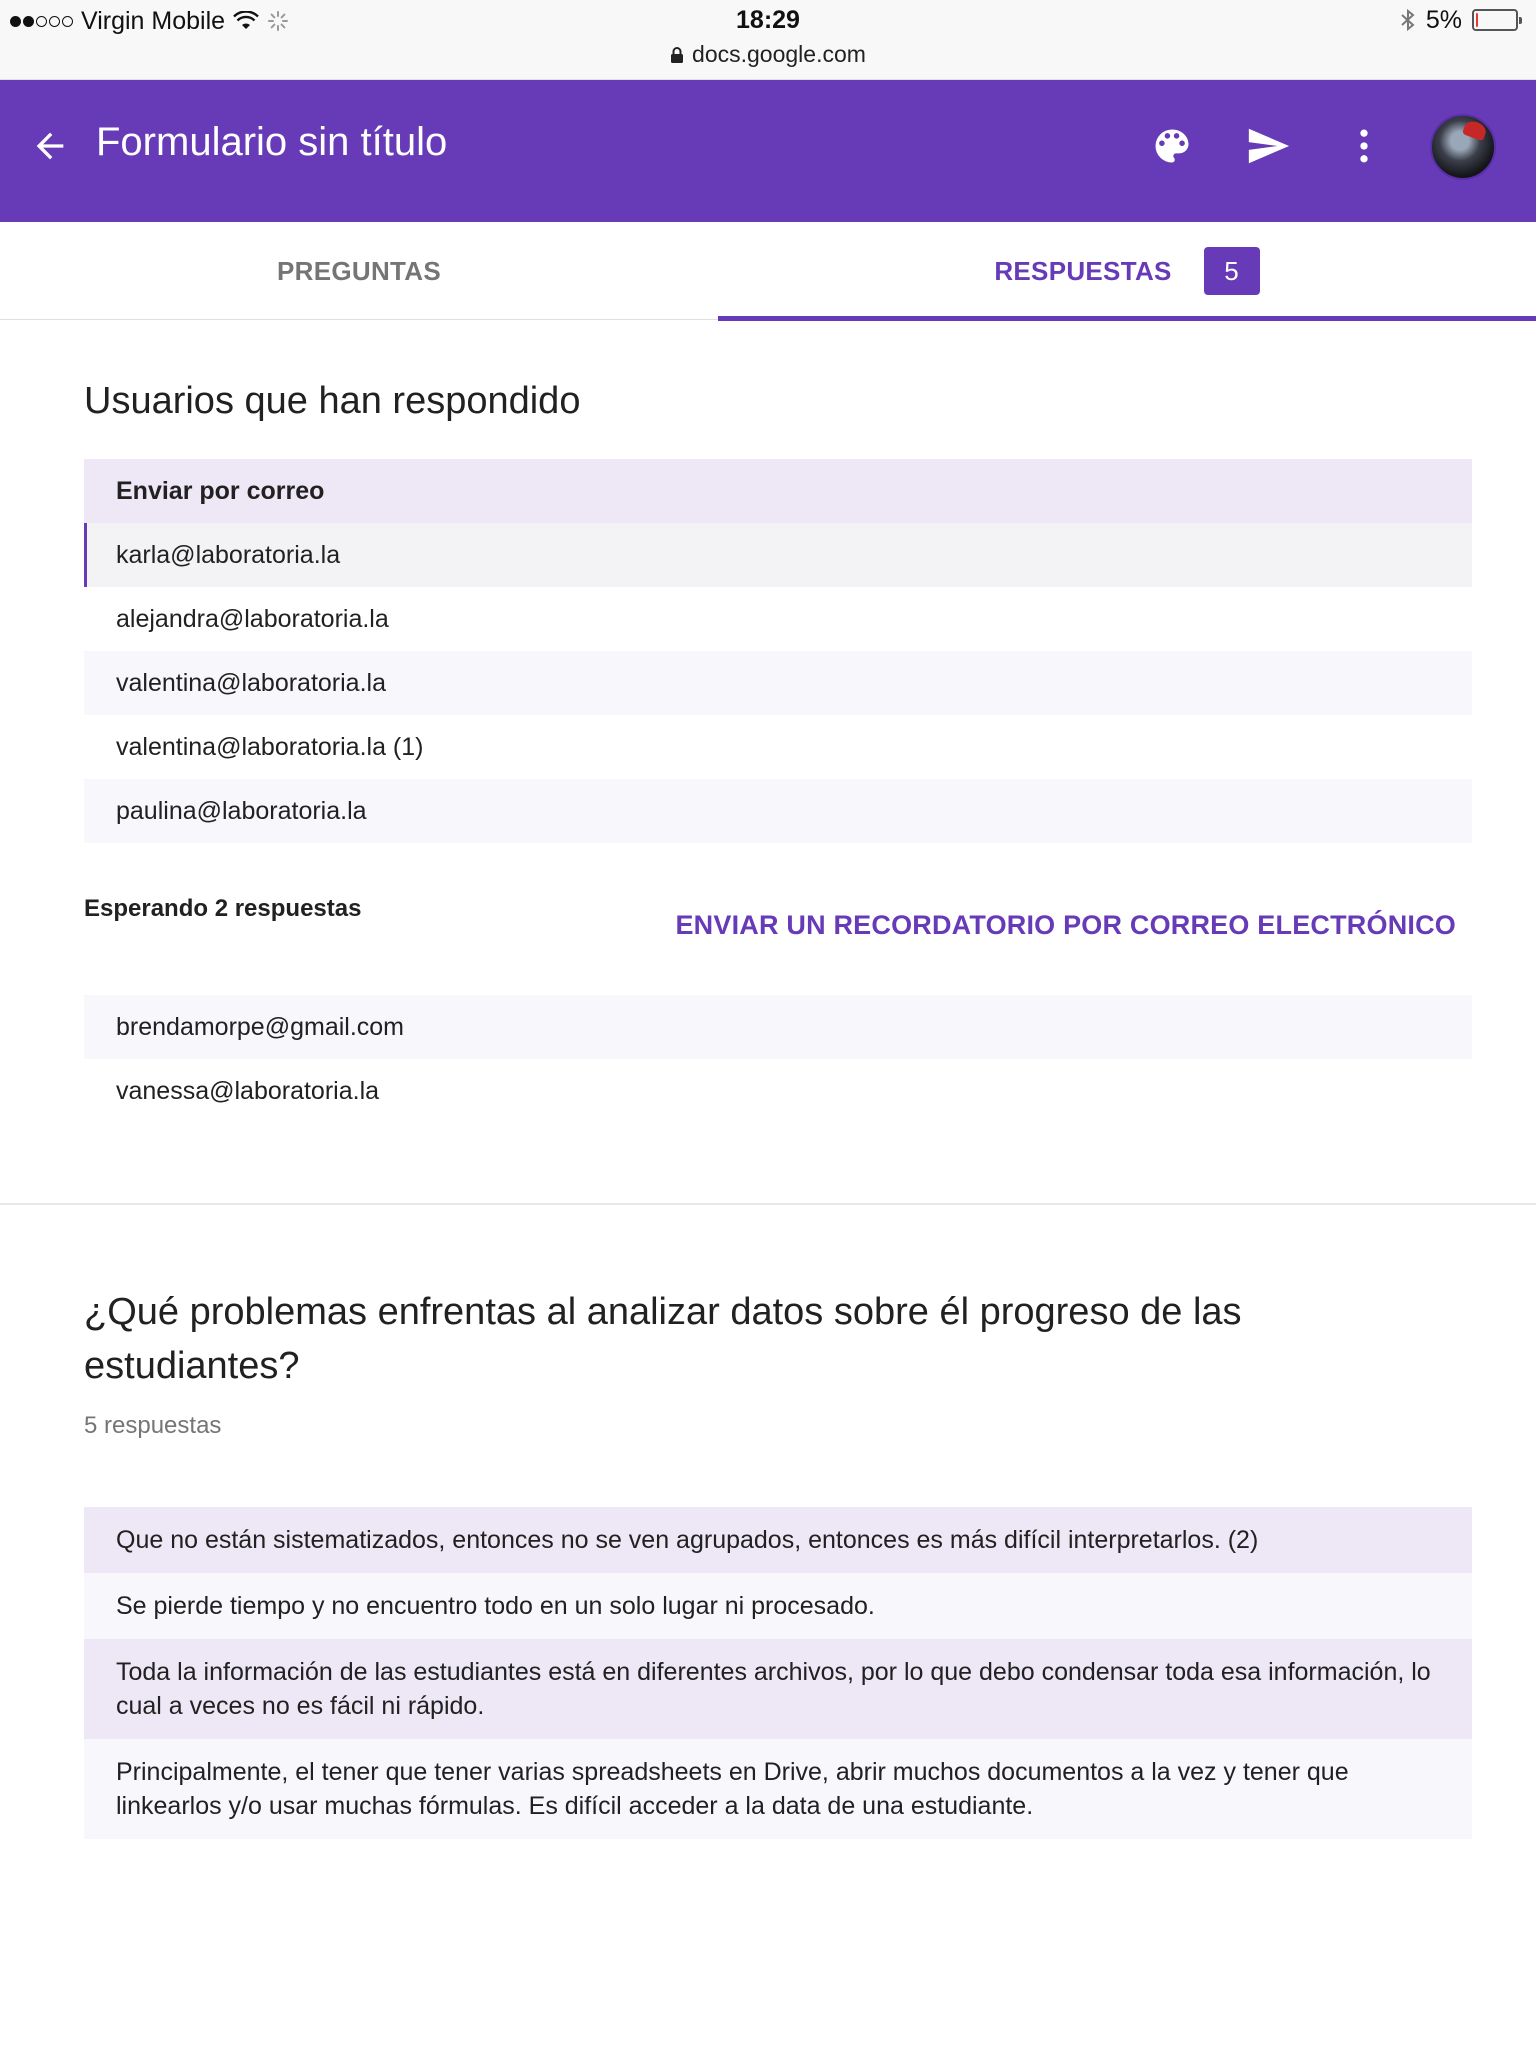 The height and width of the screenshot is (2048, 1536). What do you see at coordinates (768, 1204) in the screenshot?
I see `section-divider` at bounding box center [768, 1204].